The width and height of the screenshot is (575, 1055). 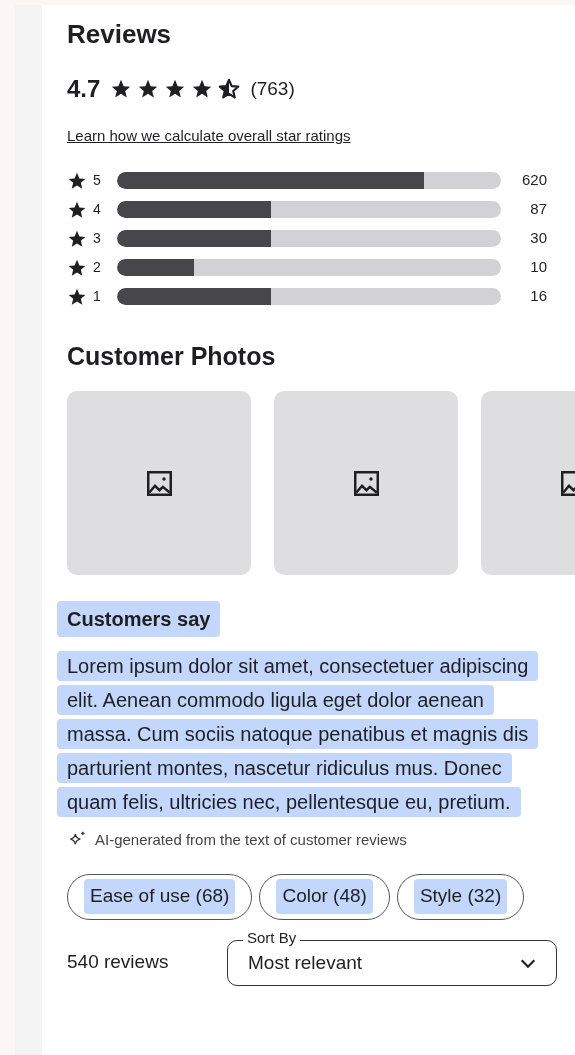 What do you see at coordinates (533, 180) in the screenshot?
I see `rating-count: 620` at bounding box center [533, 180].